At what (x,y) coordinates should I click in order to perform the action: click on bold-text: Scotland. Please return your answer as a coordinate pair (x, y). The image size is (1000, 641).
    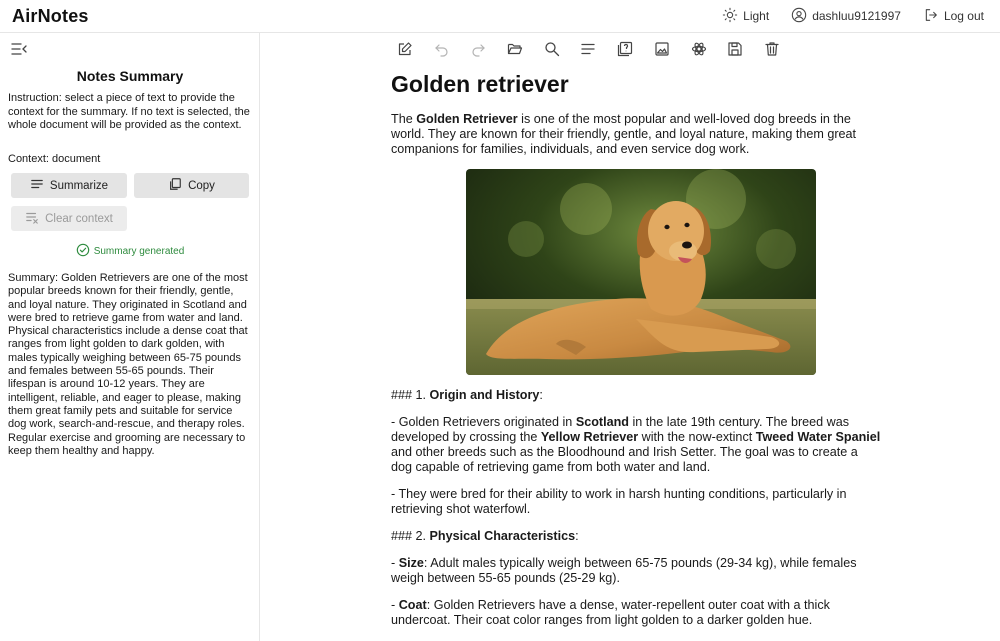
    Looking at the image, I should click on (602, 422).